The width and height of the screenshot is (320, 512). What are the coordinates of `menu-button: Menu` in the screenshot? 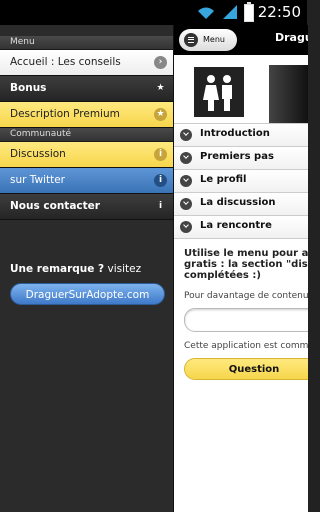 It's located at (208, 40).